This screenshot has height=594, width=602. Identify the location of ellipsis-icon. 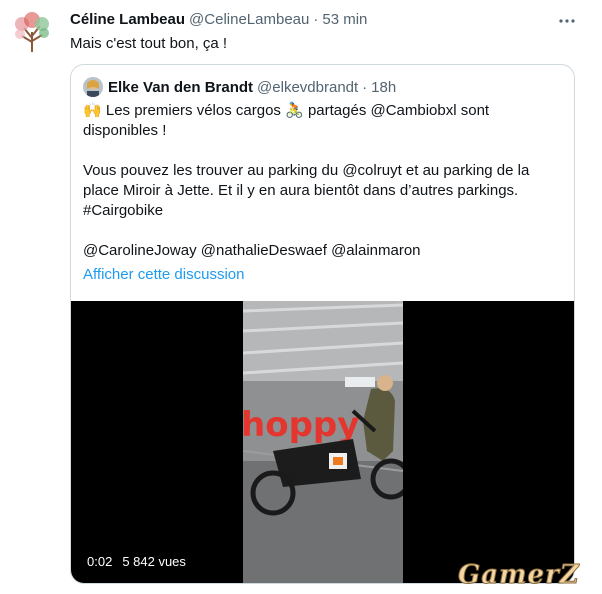
(567, 21).